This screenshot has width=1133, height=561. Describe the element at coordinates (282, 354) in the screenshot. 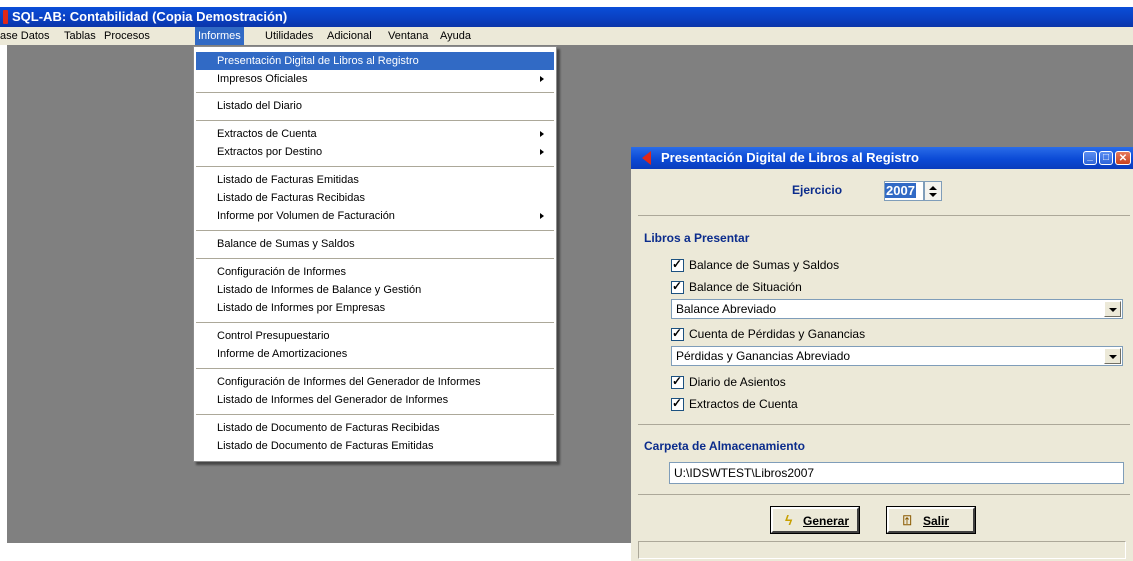

I see `menu-item-label: Informe de Amortizaciones` at that location.